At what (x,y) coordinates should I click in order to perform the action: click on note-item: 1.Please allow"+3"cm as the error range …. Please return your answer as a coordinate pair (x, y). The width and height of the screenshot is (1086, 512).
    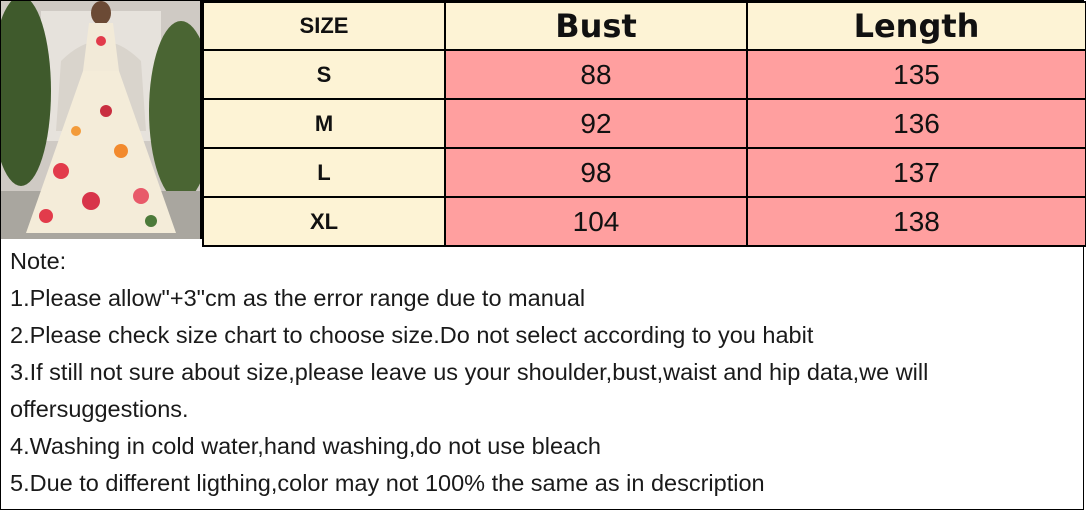
    Looking at the image, I should click on (298, 298).